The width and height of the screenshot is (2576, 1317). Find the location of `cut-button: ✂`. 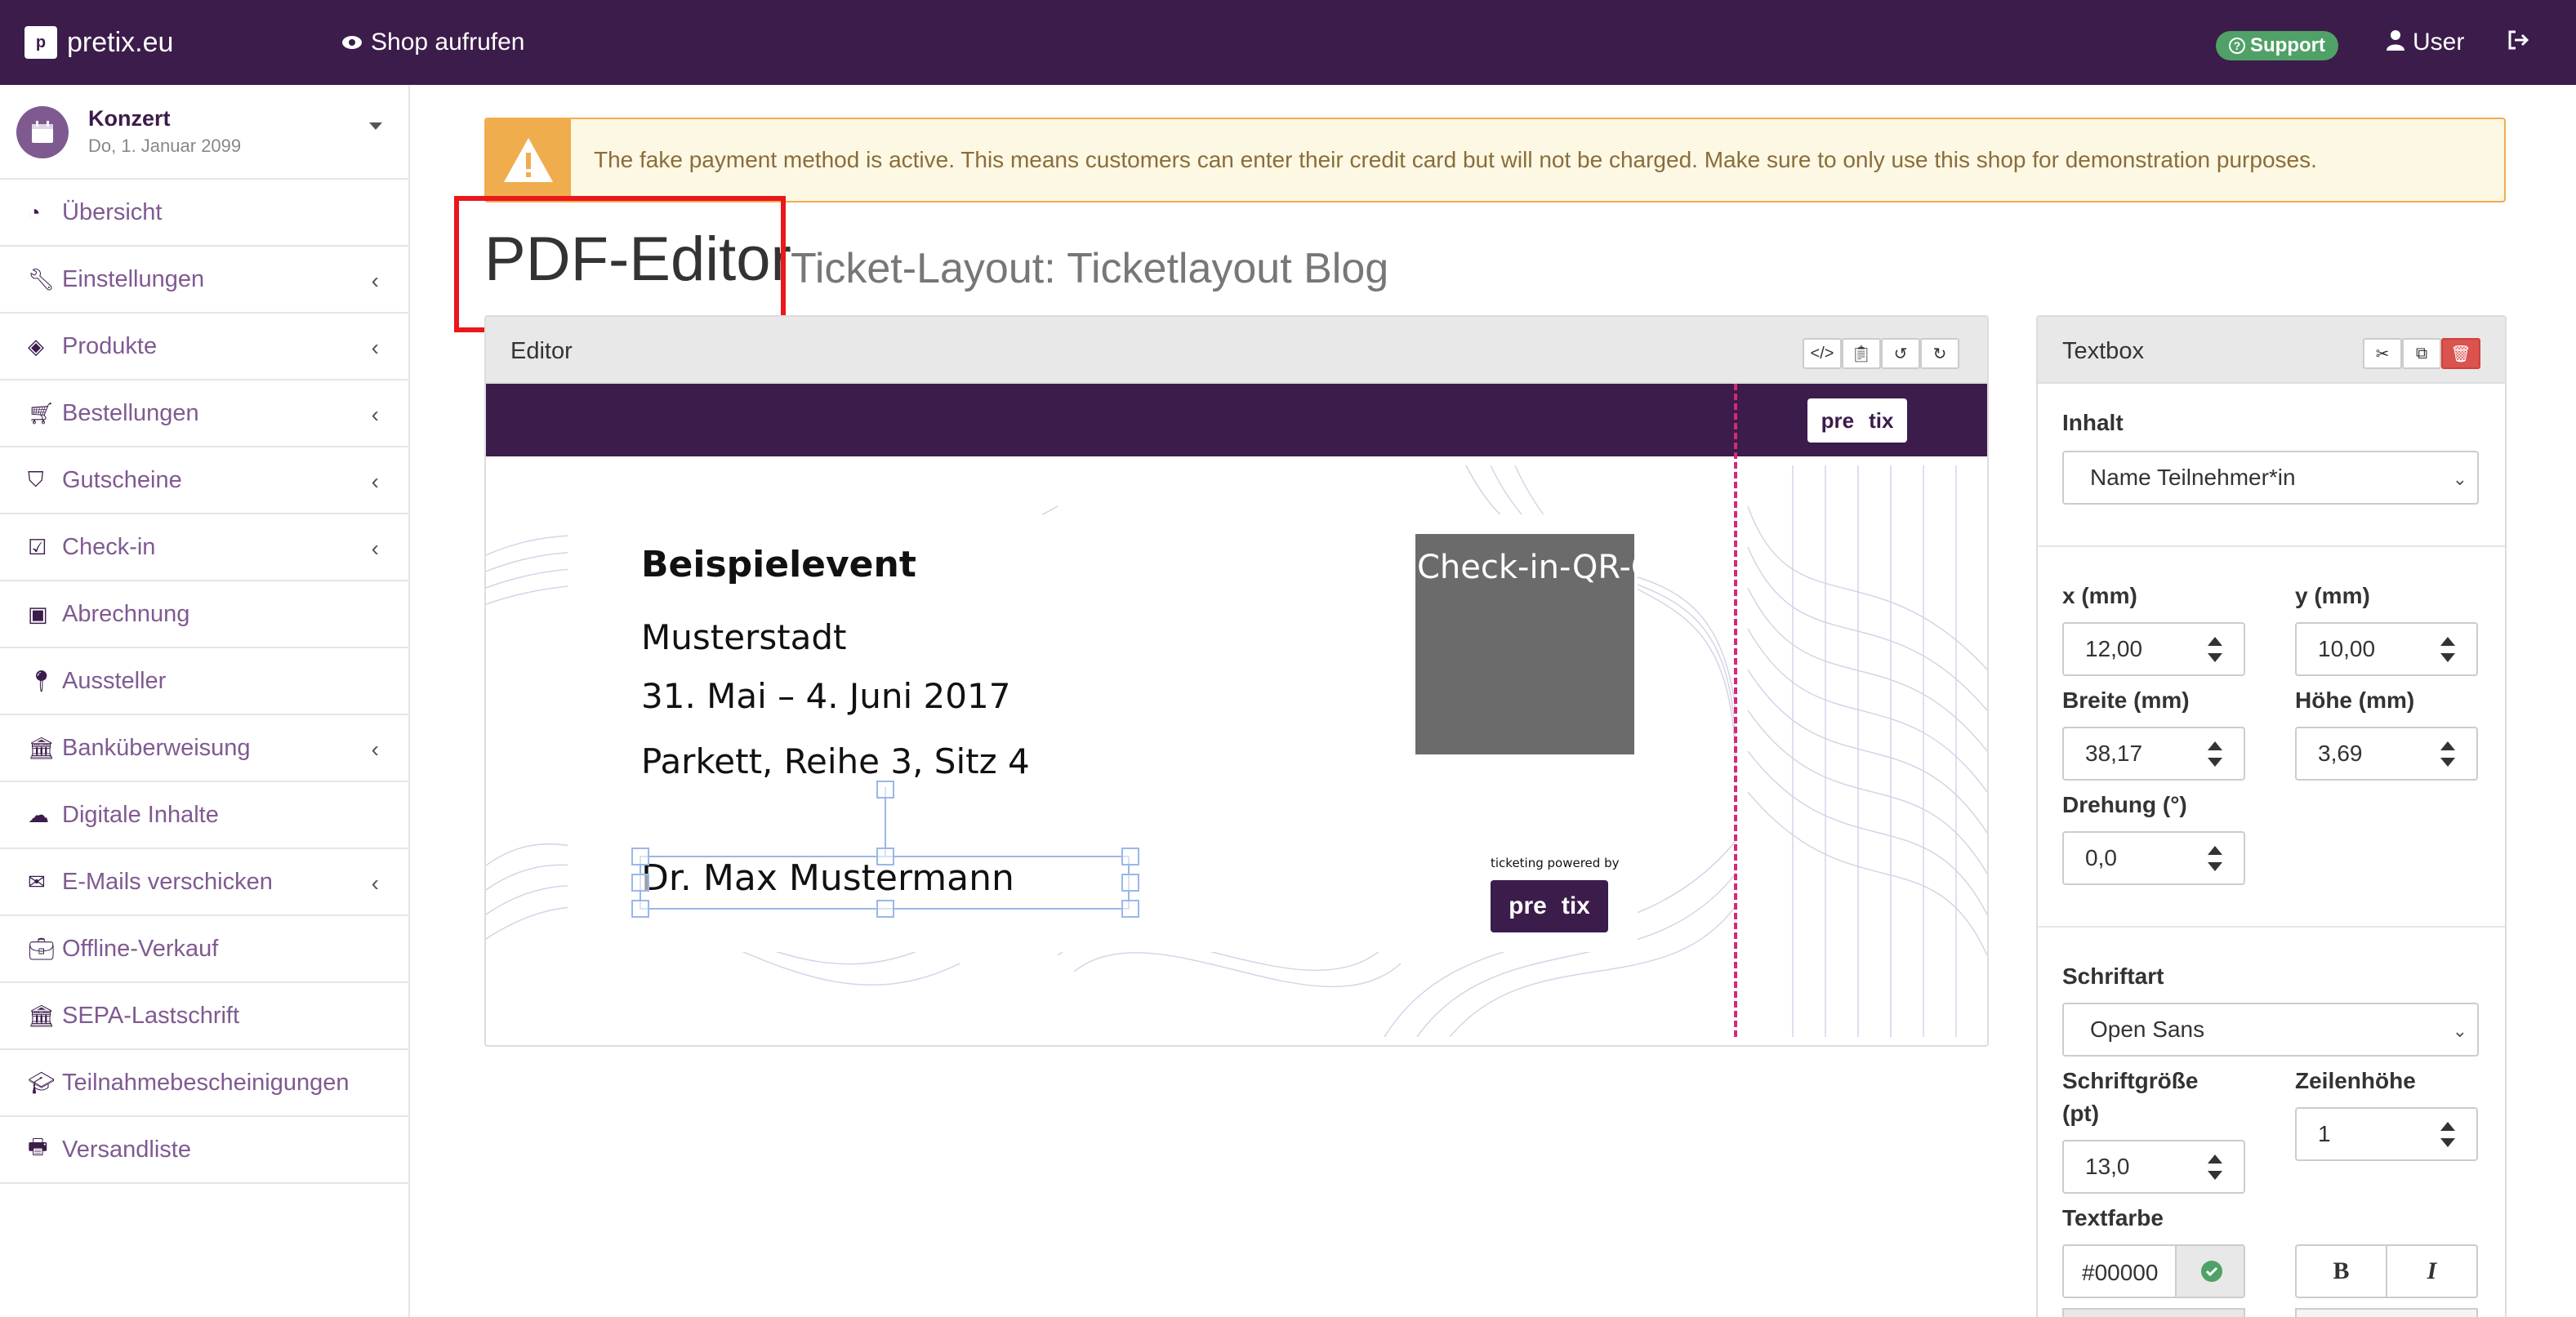

cut-button: ✂ is located at coordinates (2382, 354).